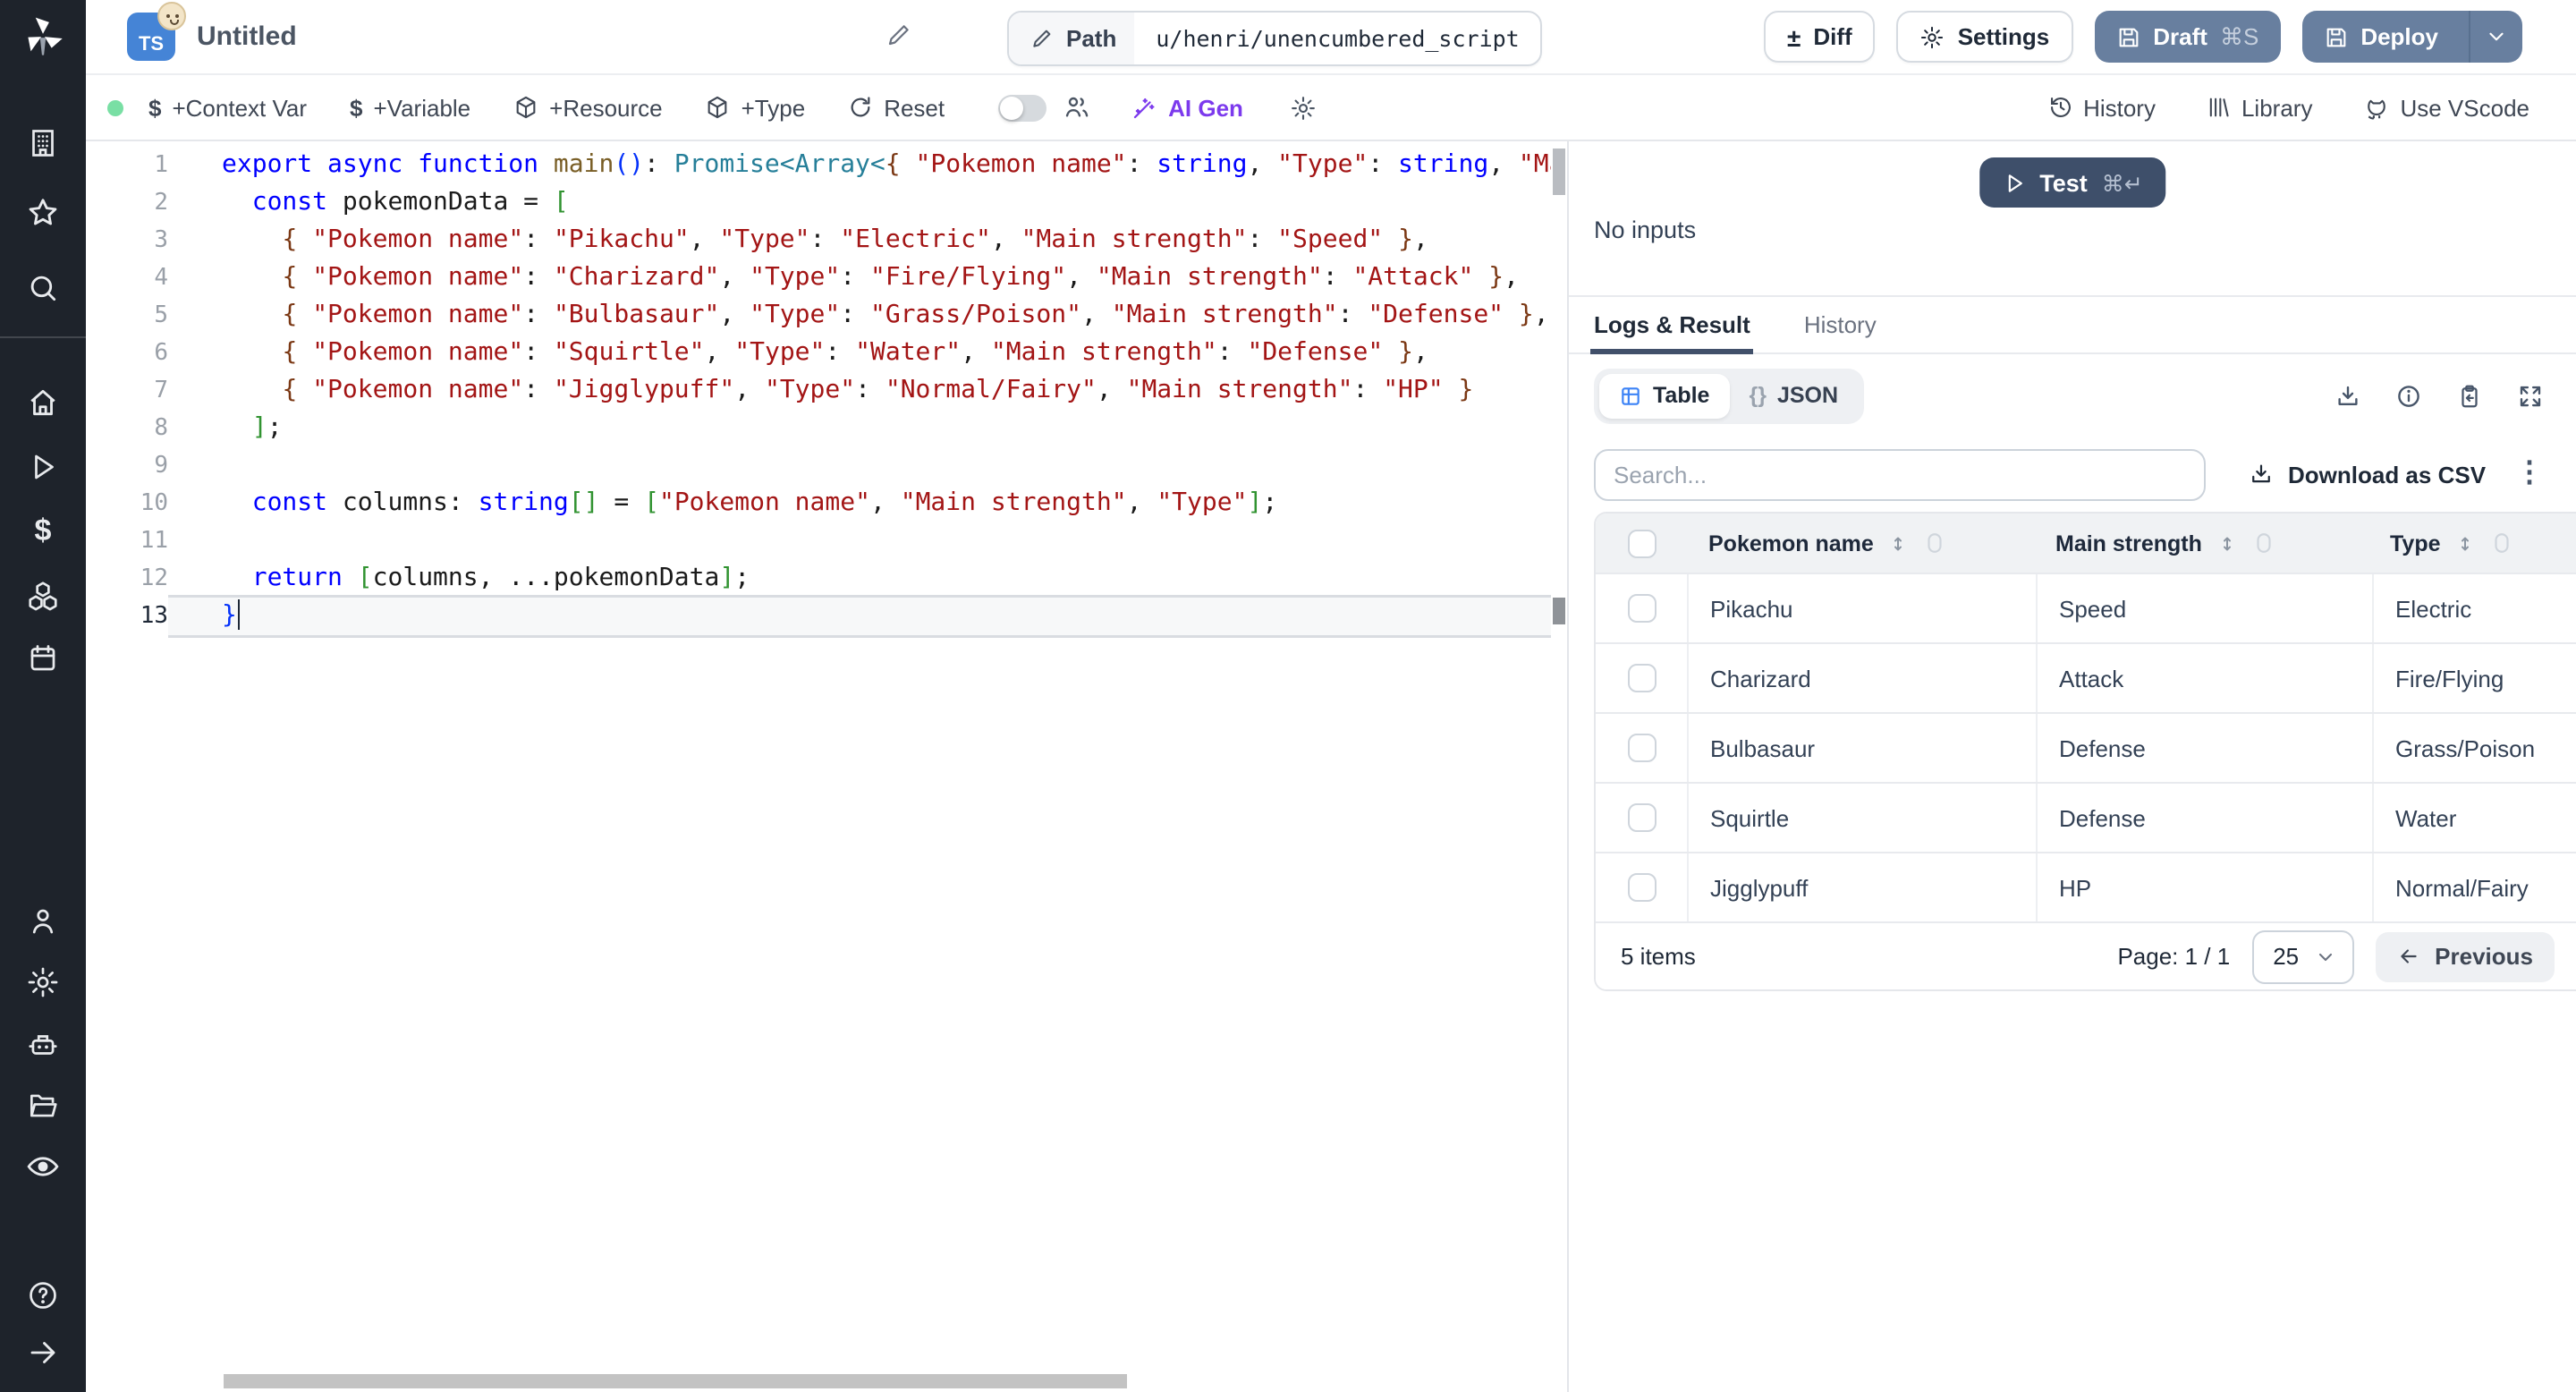 The height and width of the screenshot is (1392, 2576). Describe the element at coordinates (1664, 395) in the screenshot. I see `view-table-option: Table` at that location.